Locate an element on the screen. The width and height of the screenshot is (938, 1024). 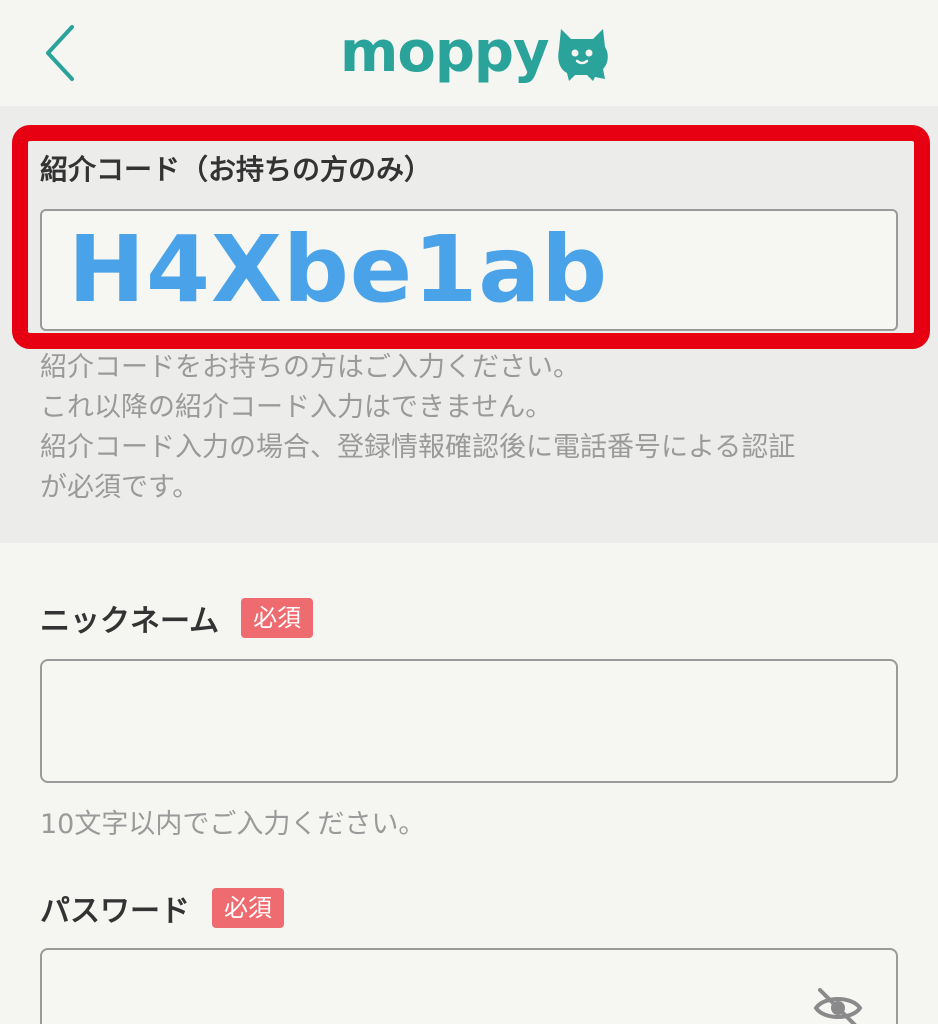
nickname-helper-text: 10文字以内でご入力ください。 is located at coordinates (233, 824).